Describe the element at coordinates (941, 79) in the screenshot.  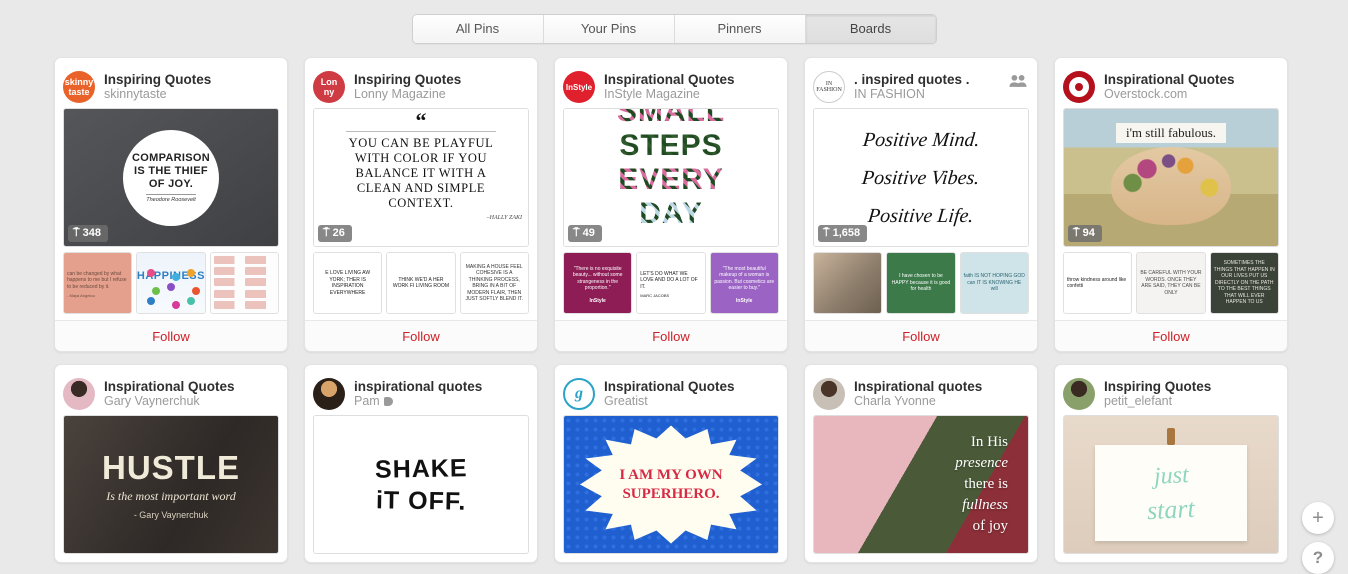
I see `board-title: . inspired quotes .` at that location.